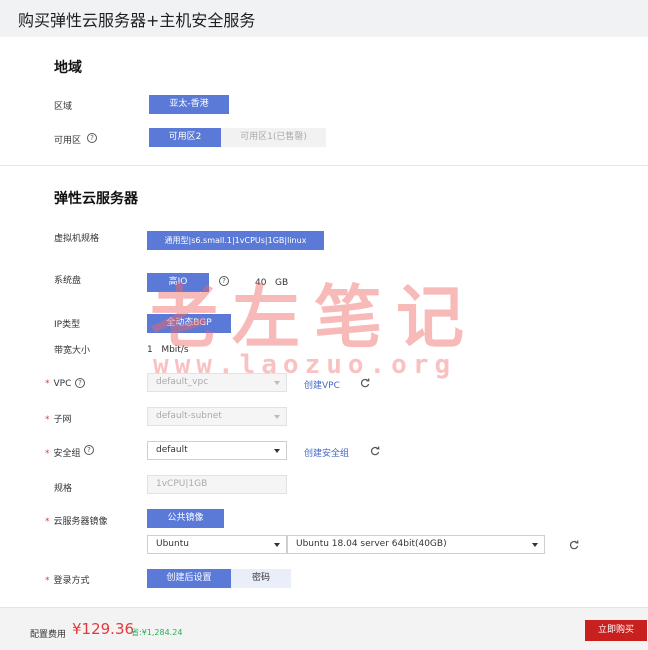 This screenshot has width=648, height=650. What do you see at coordinates (63, 454) in the screenshot?
I see `security-group-label: * 安全组` at bounding box center [63, 454].